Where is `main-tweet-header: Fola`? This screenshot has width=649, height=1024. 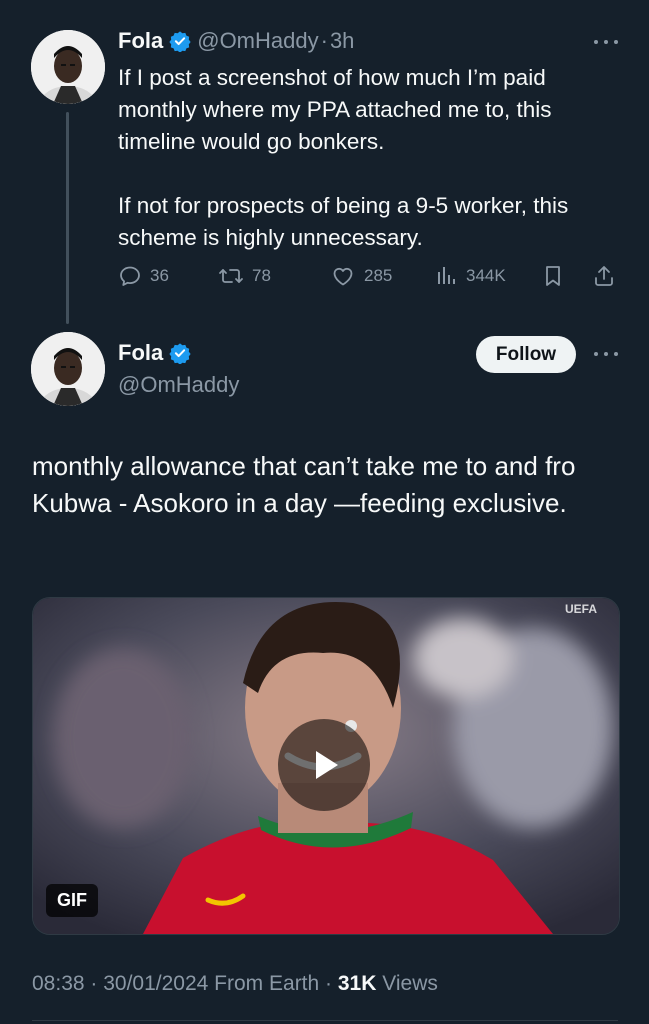 main-tweet-header: Fola is located at coordinates (154, 353).